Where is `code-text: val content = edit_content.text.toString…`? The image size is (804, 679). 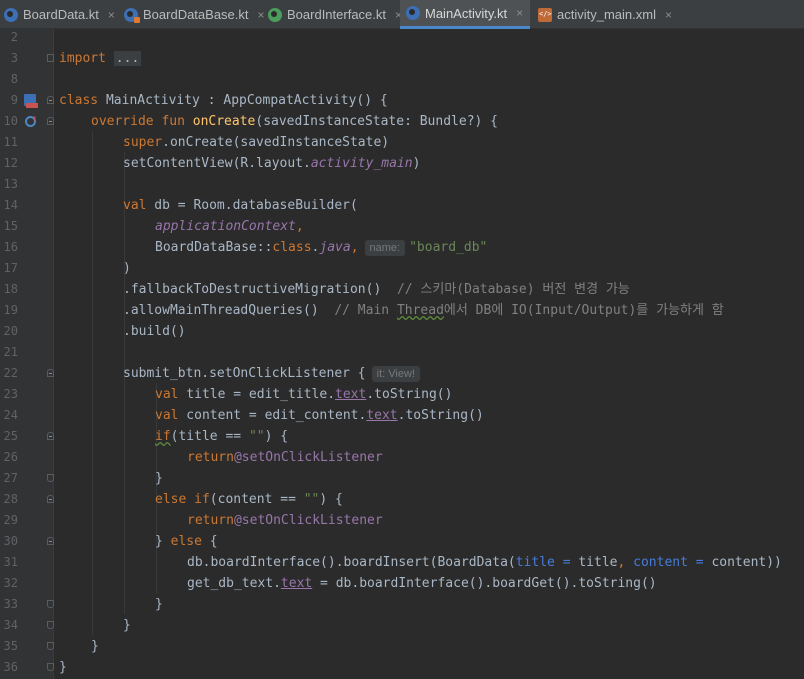
code-text: val content = edit_content.text.toString… is located at coordinates (319, 415).